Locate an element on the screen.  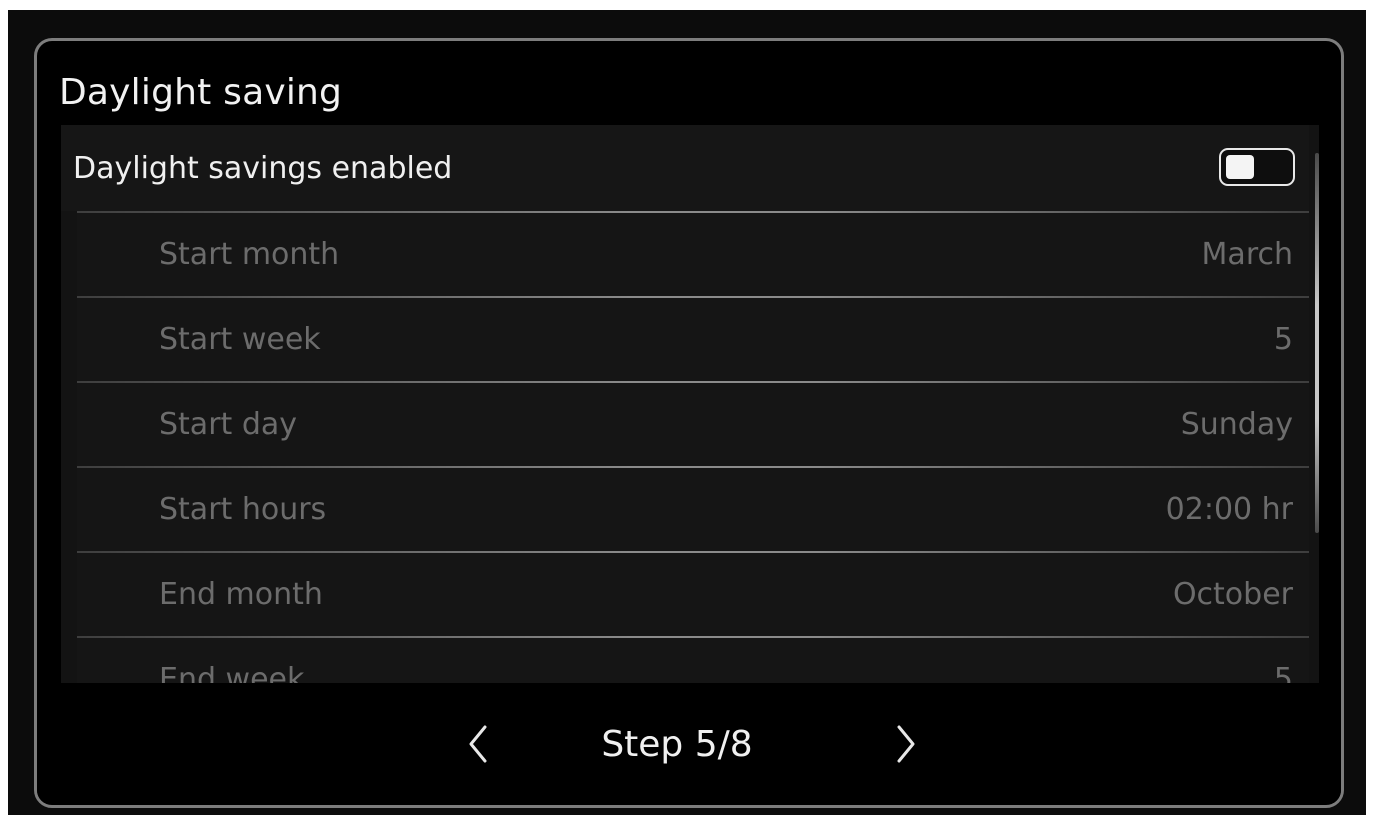
dialog-title: Daylight saving is located at coordinates (201, 92).